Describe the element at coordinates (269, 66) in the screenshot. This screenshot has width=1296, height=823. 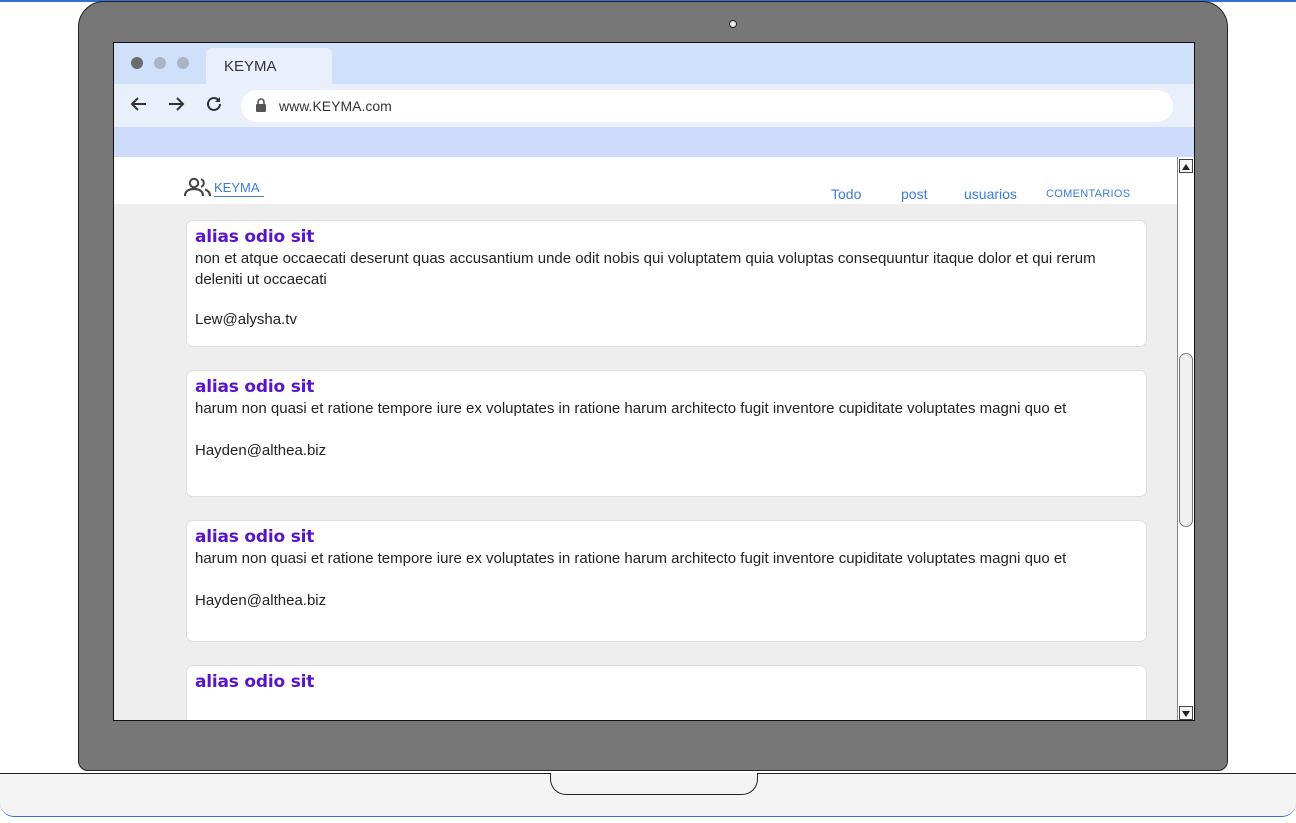
I see `browser-tab: KEYMA` at that location.